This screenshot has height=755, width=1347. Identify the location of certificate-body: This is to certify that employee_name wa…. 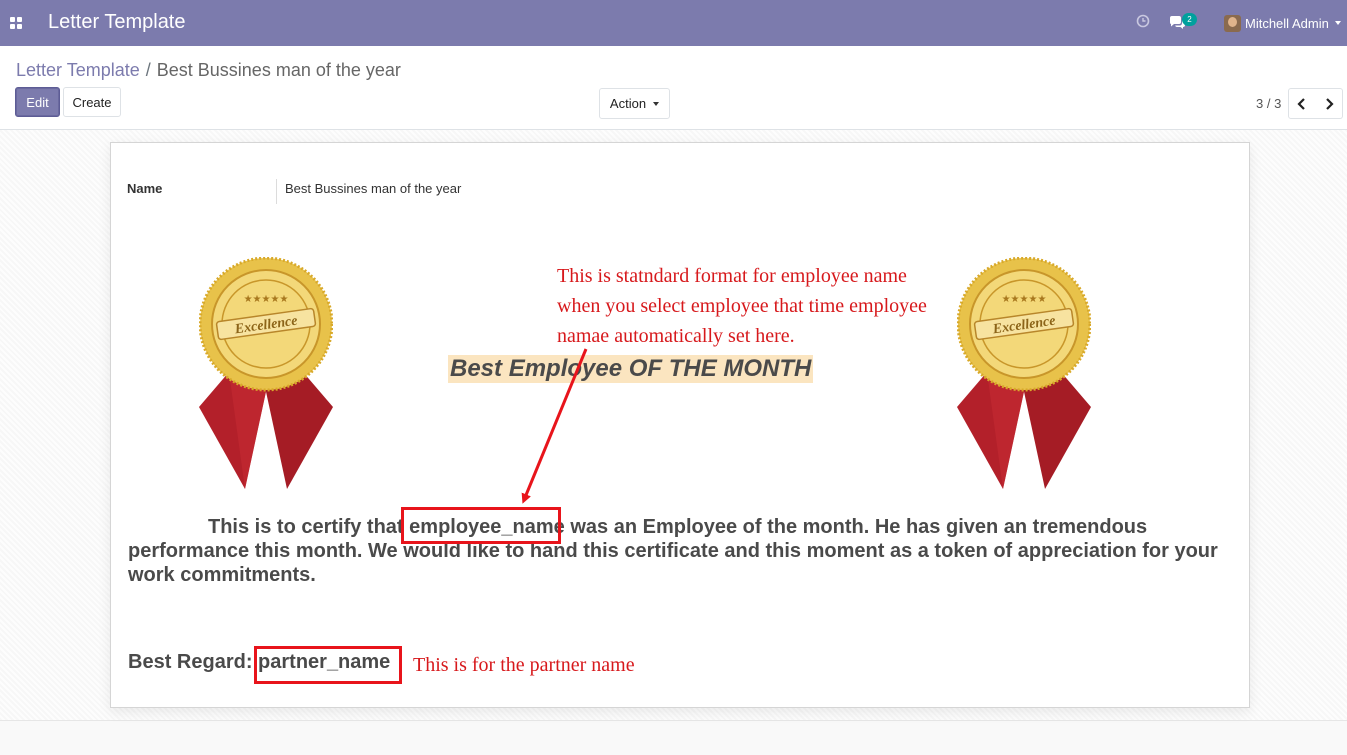
(673, 551).